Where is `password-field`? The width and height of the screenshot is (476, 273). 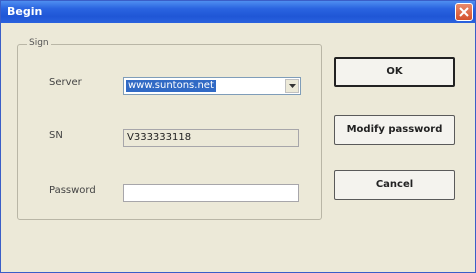
password-field is located at coordinates (211, 193).